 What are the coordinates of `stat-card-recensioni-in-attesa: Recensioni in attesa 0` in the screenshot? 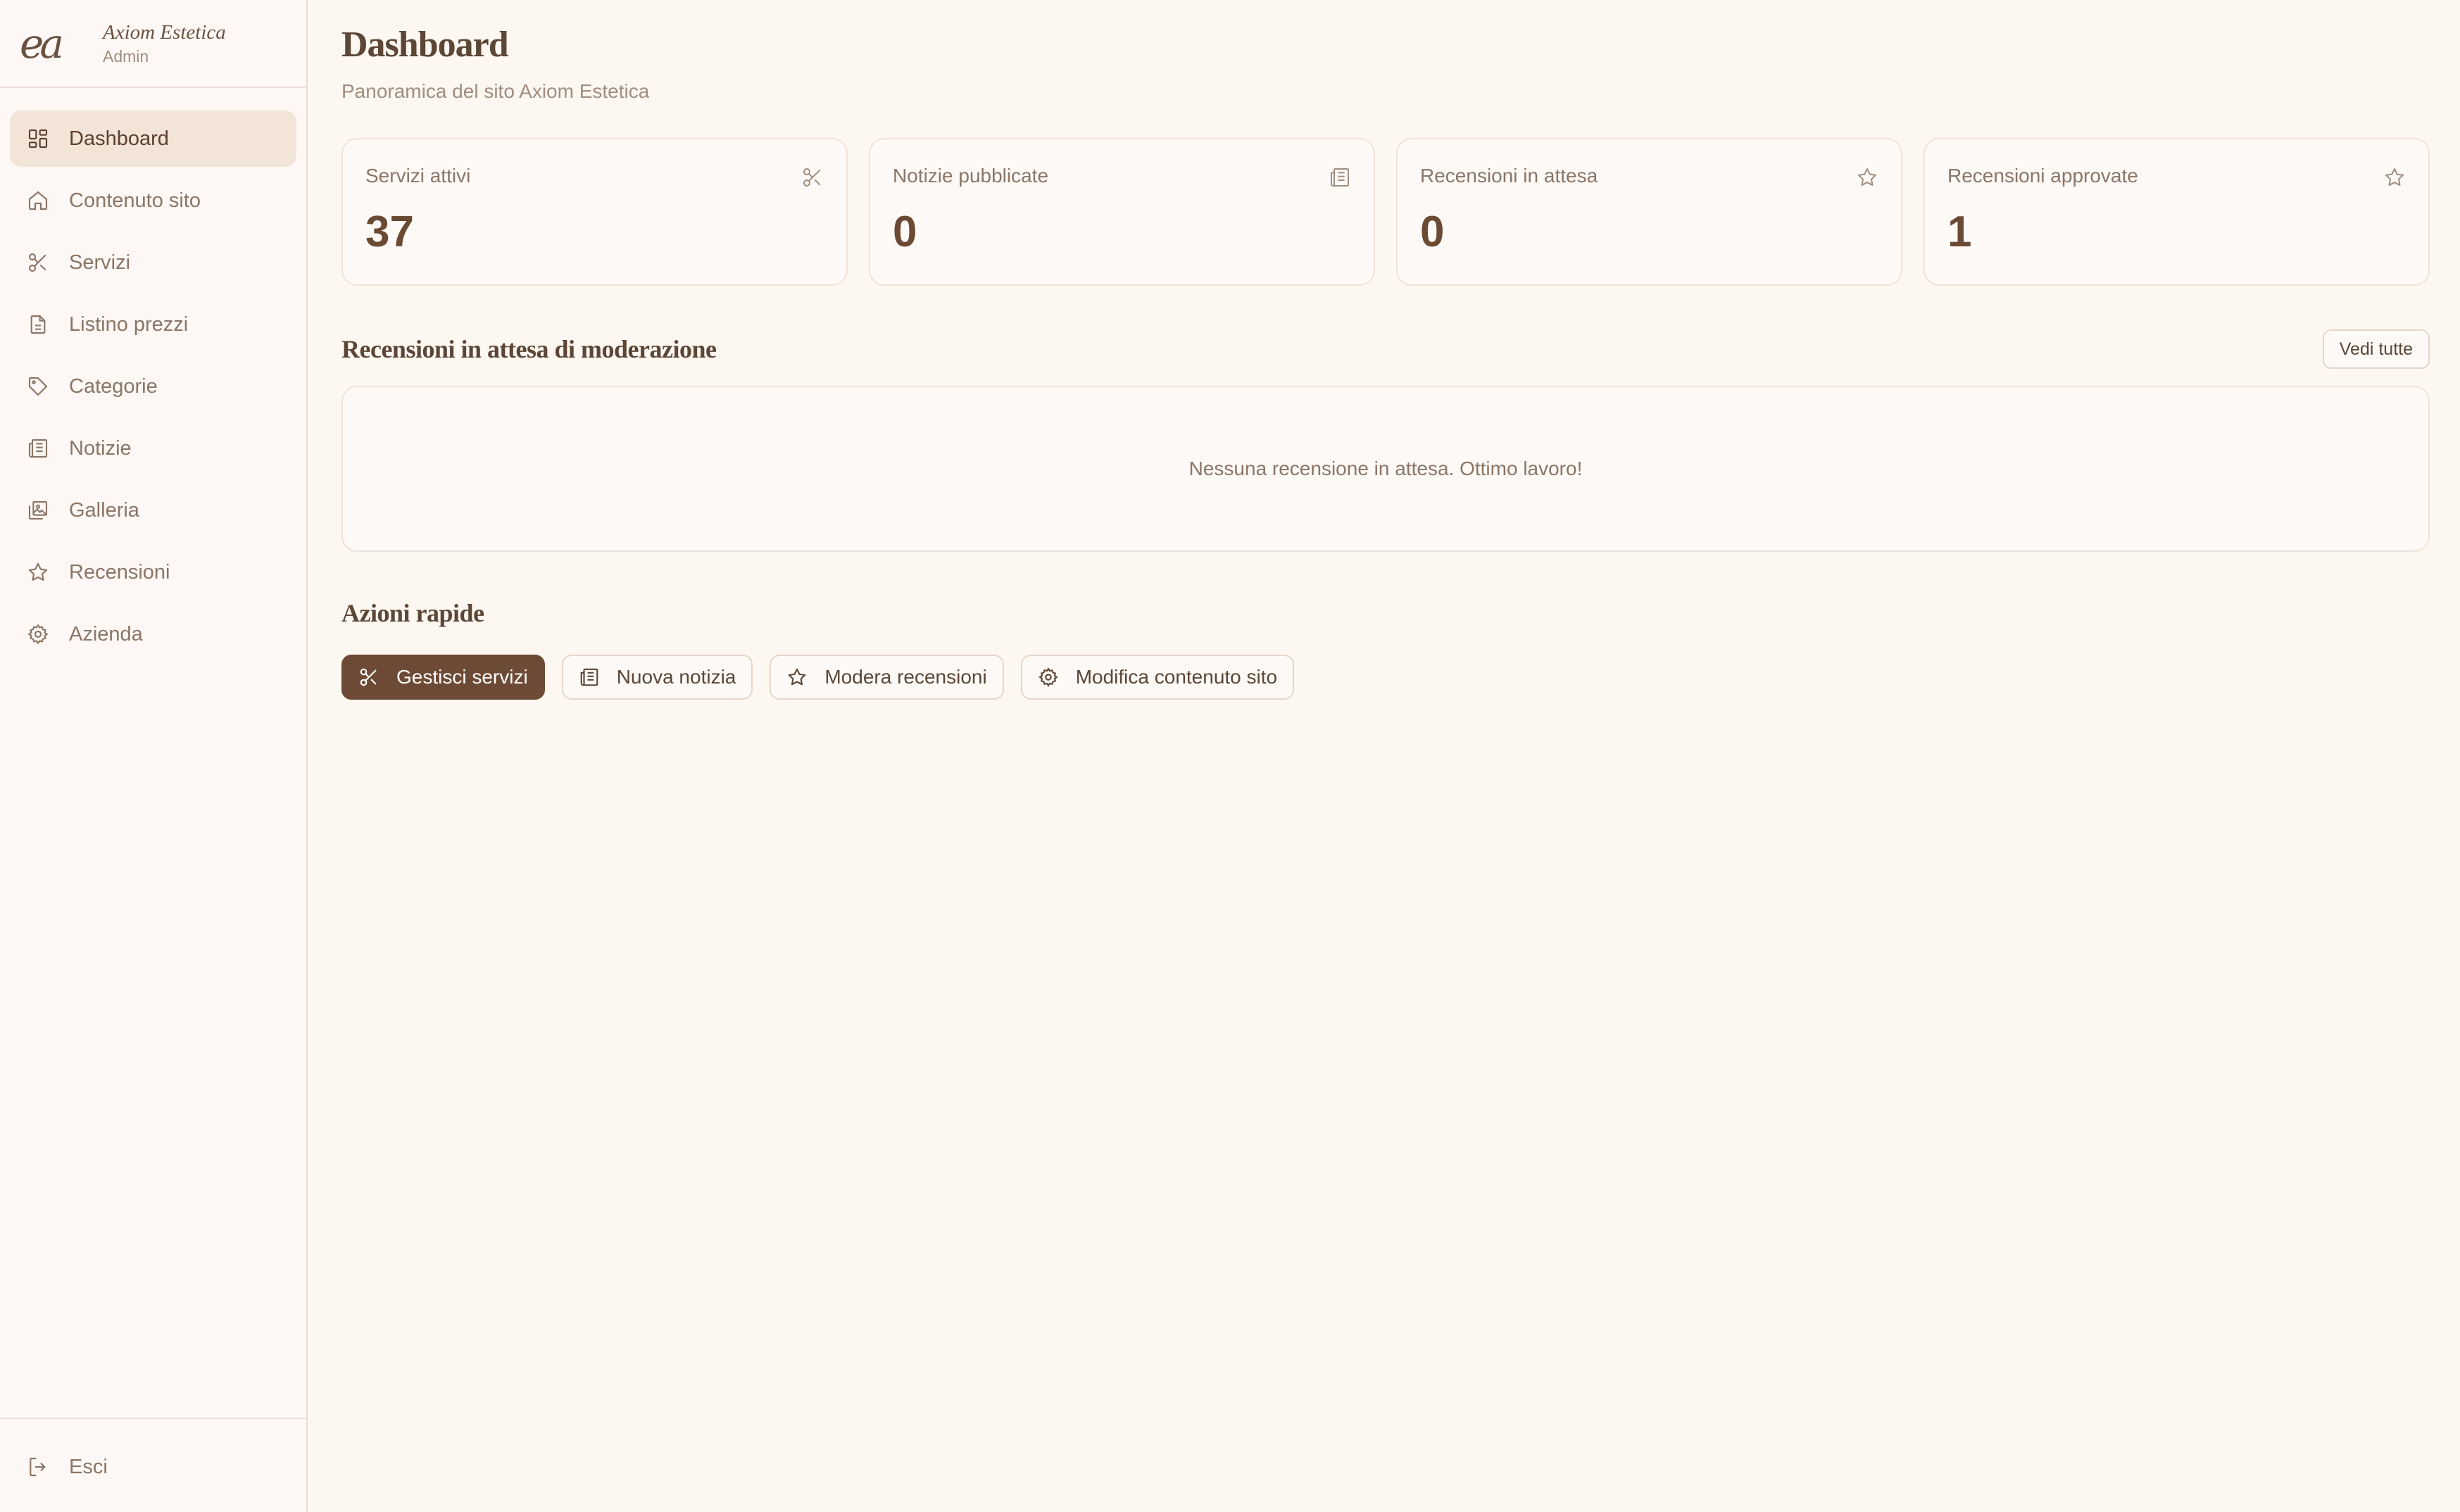 It's located at (1649, 212).